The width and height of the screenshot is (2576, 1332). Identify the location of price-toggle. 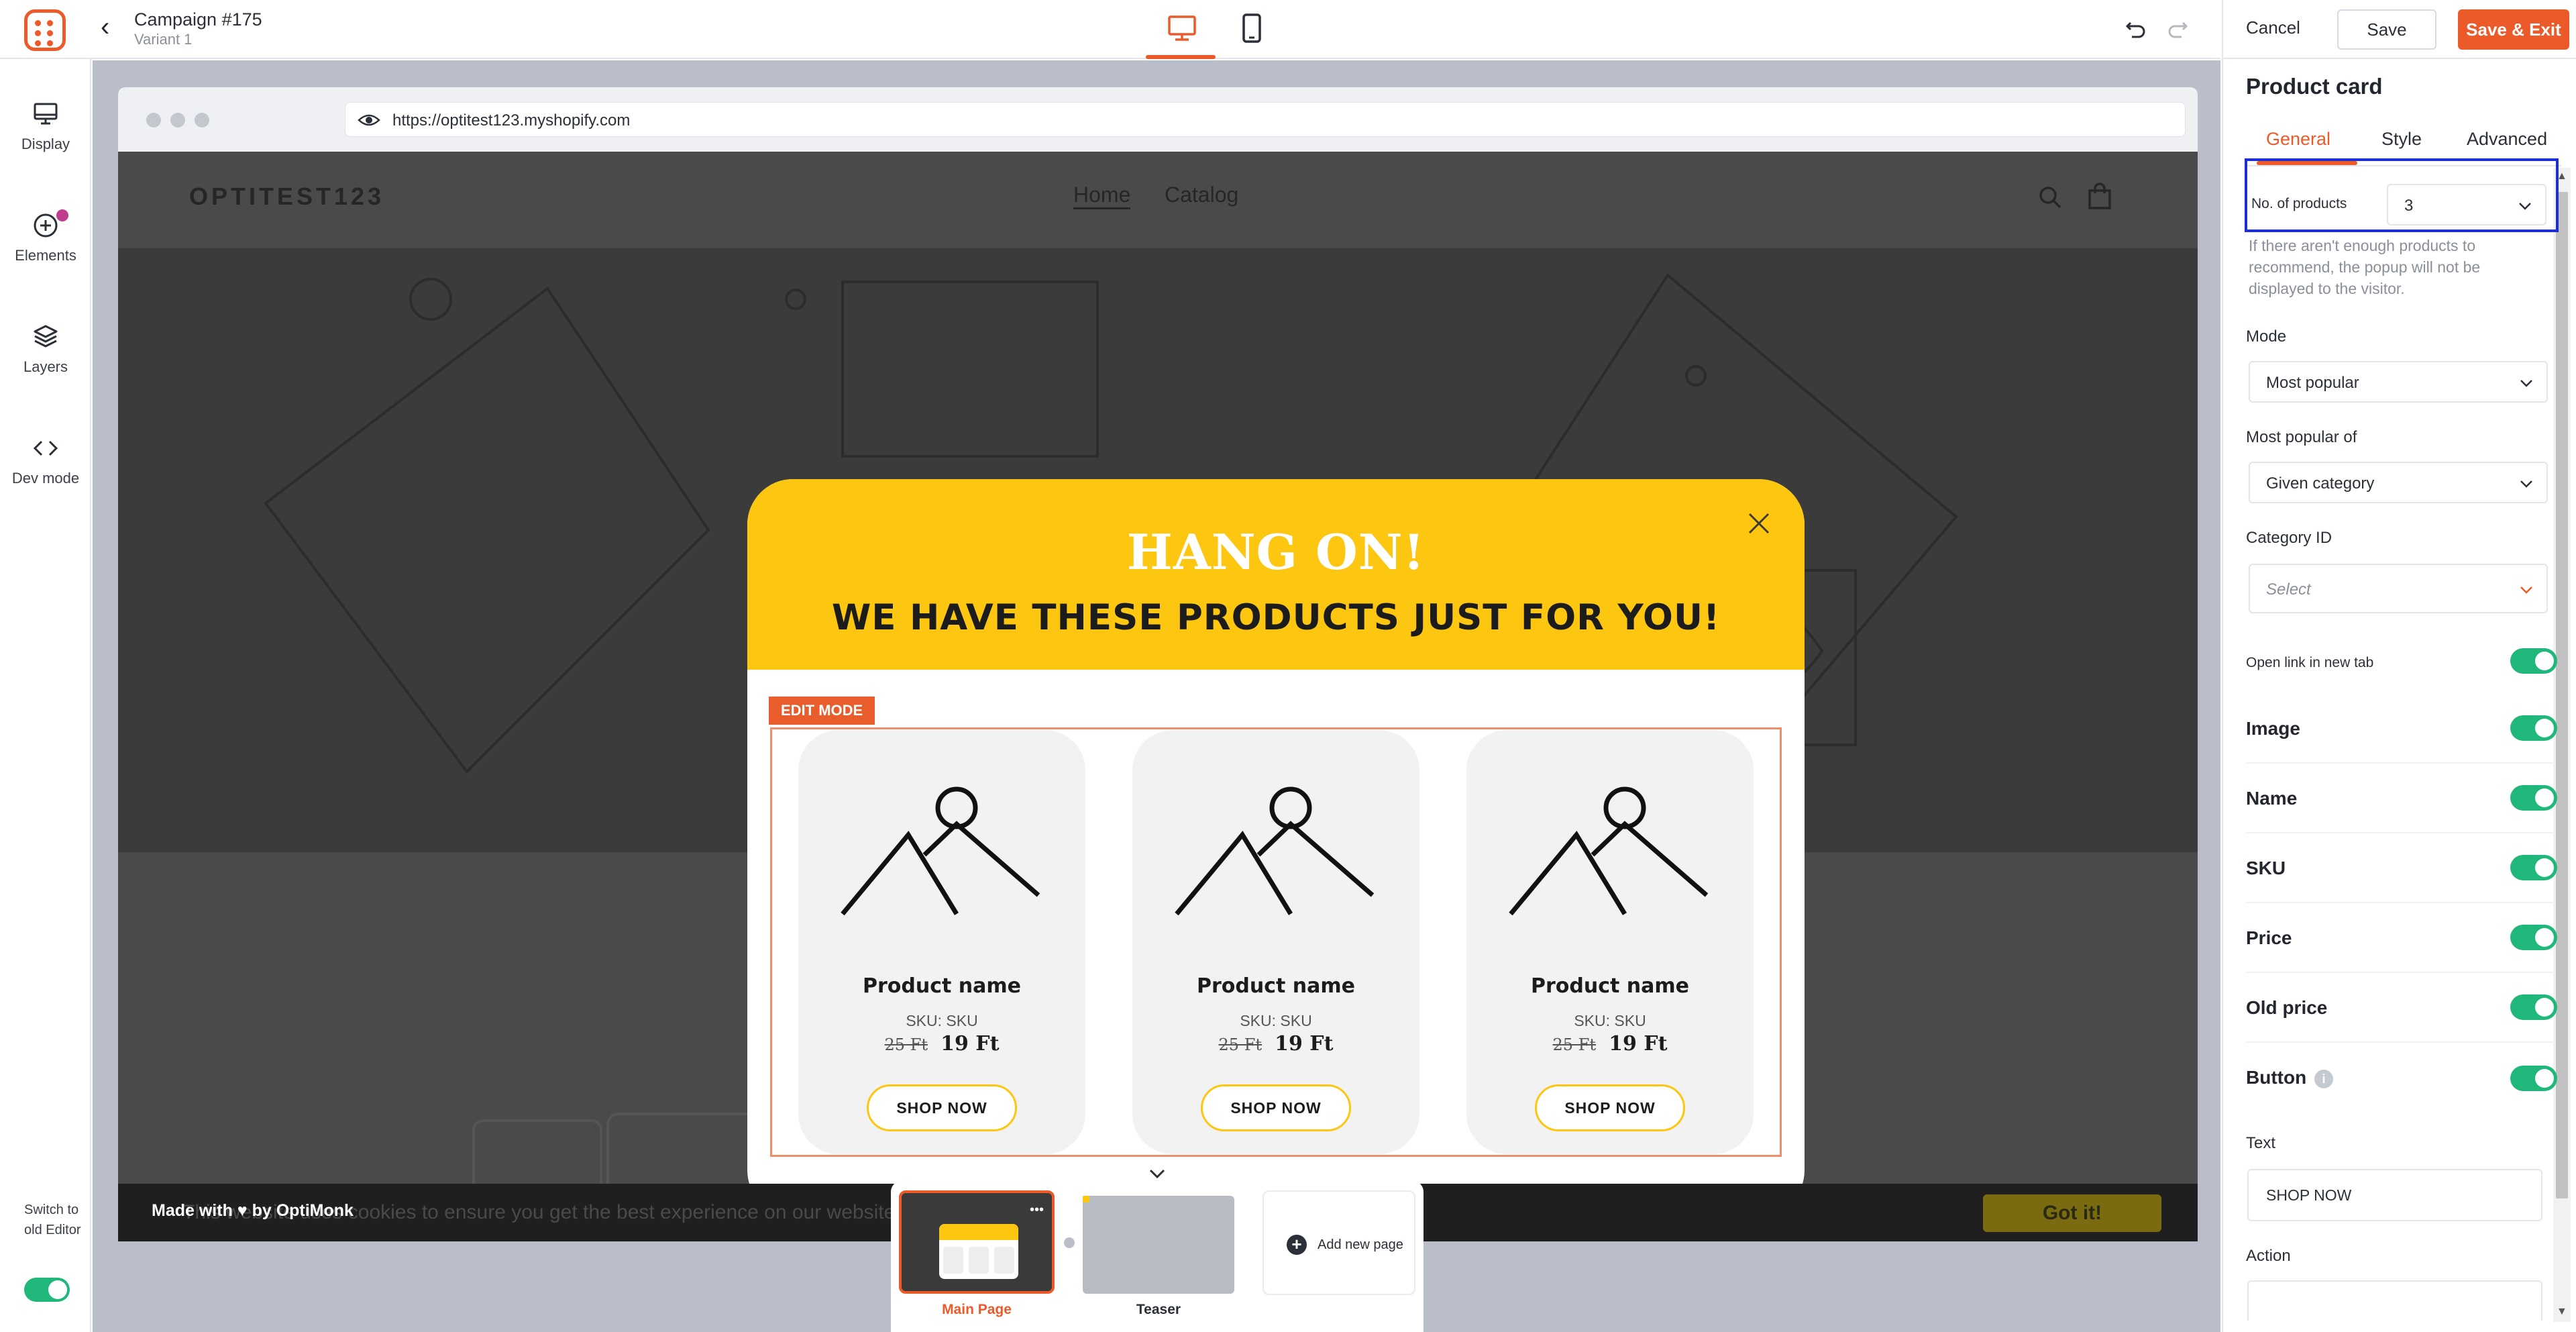
(2533, 937).